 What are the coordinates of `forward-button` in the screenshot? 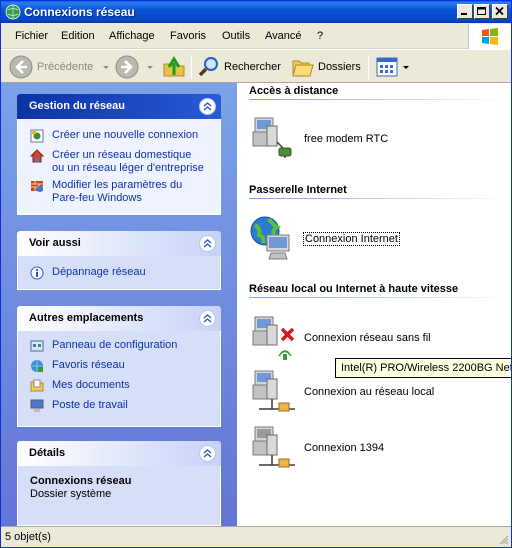 It's located at (135, 67).